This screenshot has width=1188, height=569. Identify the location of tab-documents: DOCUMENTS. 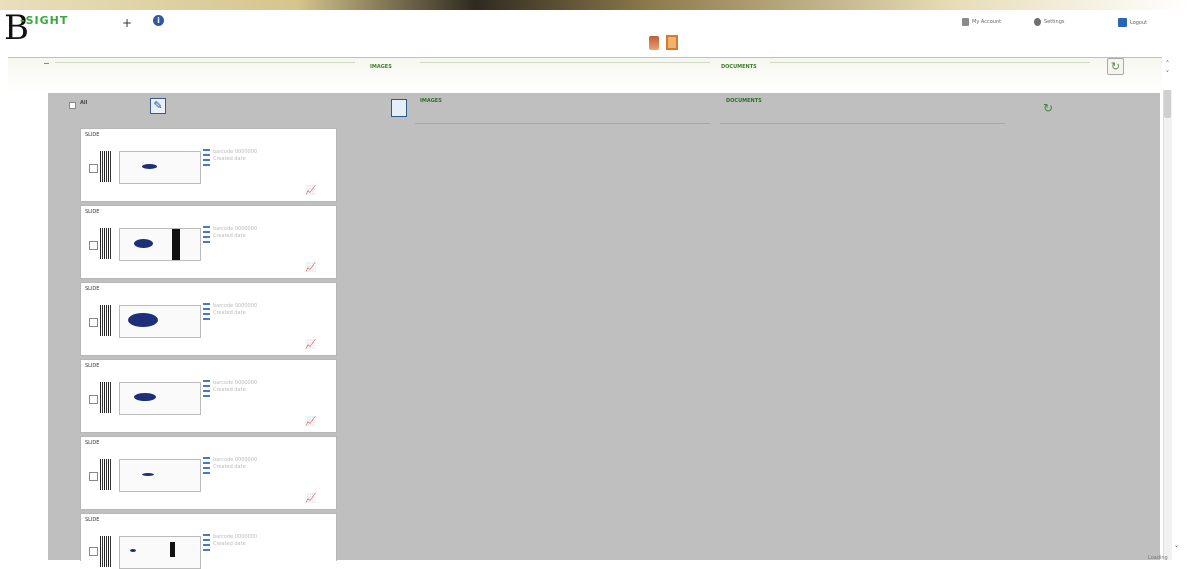
(739, 67).